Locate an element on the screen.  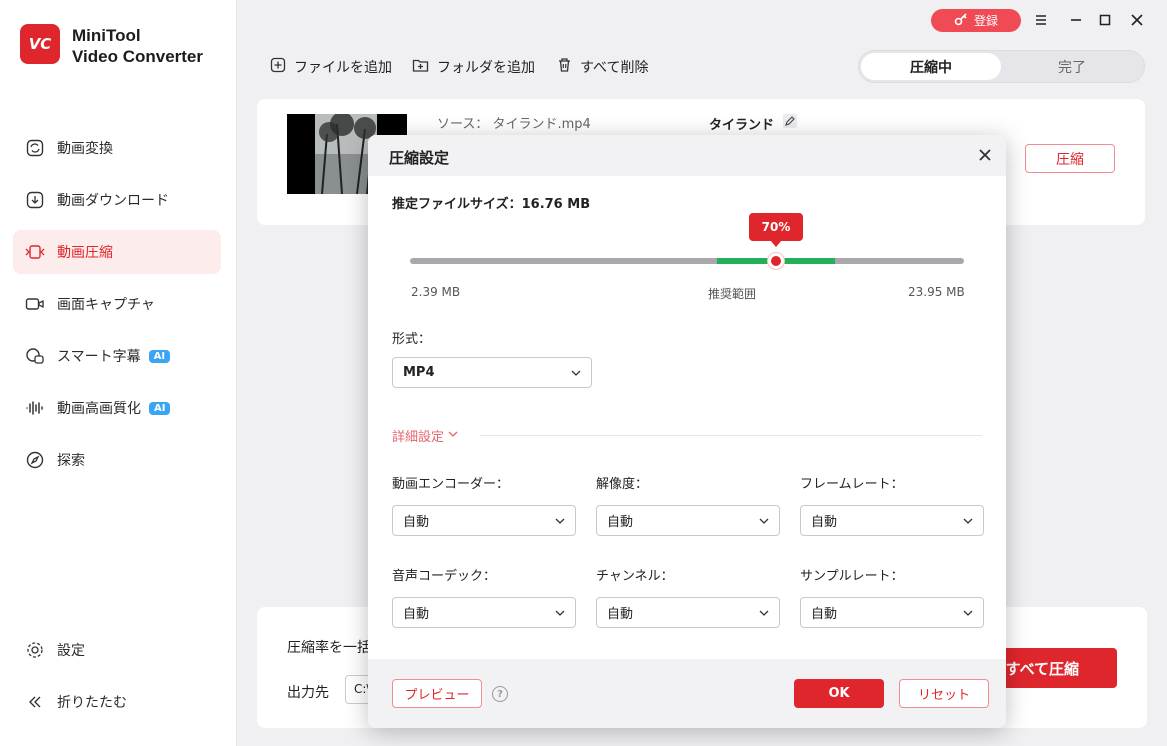
sidebar-item-label: 動画高画質化 is located at coordinates (99, 409).